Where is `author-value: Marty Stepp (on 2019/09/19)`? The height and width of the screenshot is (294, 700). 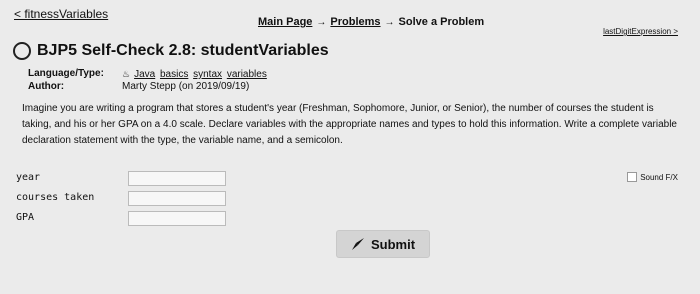 author-value: Marty Stepp (on 2019/09/19) is located at coordinates (186, 86).